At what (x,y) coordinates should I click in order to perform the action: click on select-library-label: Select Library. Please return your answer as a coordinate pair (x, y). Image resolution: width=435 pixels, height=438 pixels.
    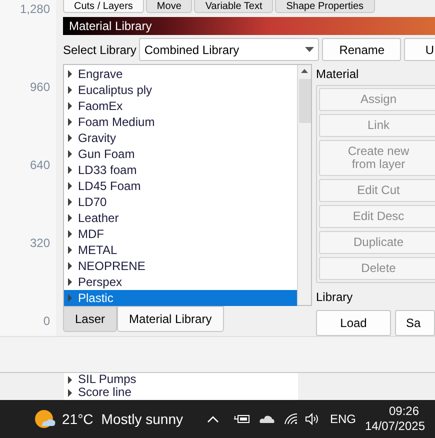
    Looking at the image, I should click on (99, 50).